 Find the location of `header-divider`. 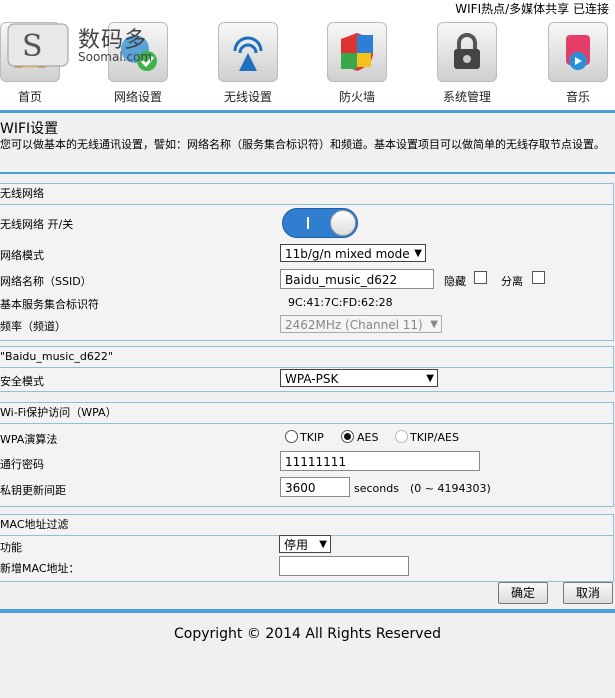

header-divider is located at coordinates (307, 111).